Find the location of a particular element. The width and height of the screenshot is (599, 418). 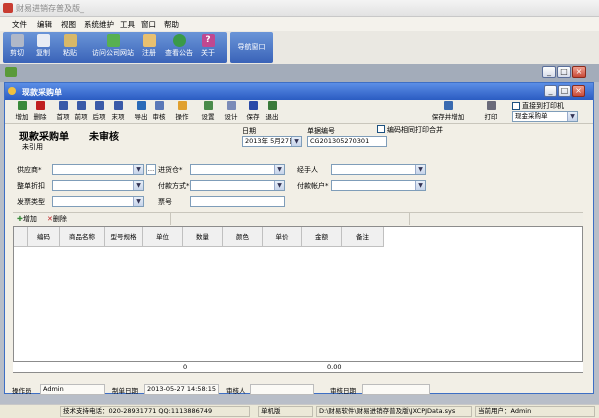

supplier-select: ▼ is located at coordinates (98, 169).